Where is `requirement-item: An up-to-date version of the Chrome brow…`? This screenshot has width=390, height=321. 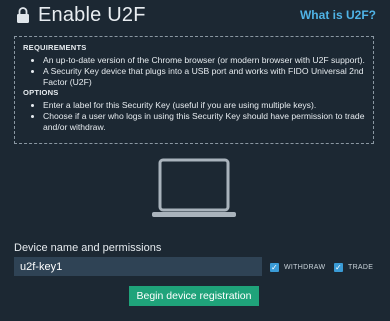
requirement-item: An up-to-date version of the Chrome brow… is located at coordinates (204, 60).